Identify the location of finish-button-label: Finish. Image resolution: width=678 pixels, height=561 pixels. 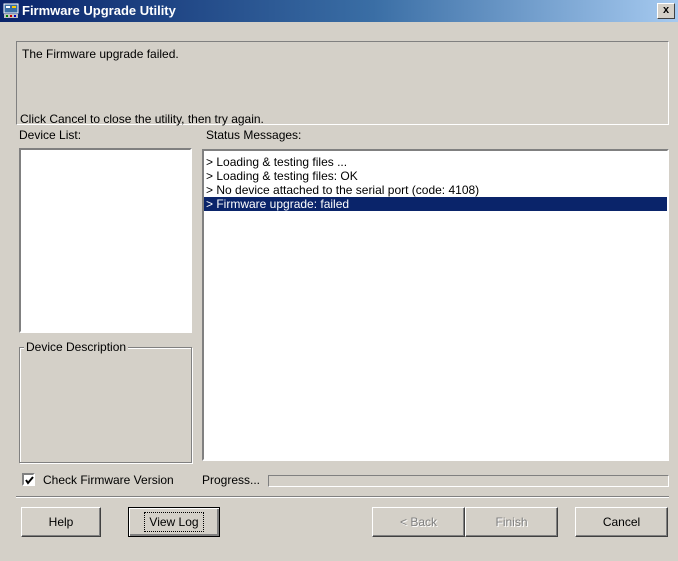
(511, 522).